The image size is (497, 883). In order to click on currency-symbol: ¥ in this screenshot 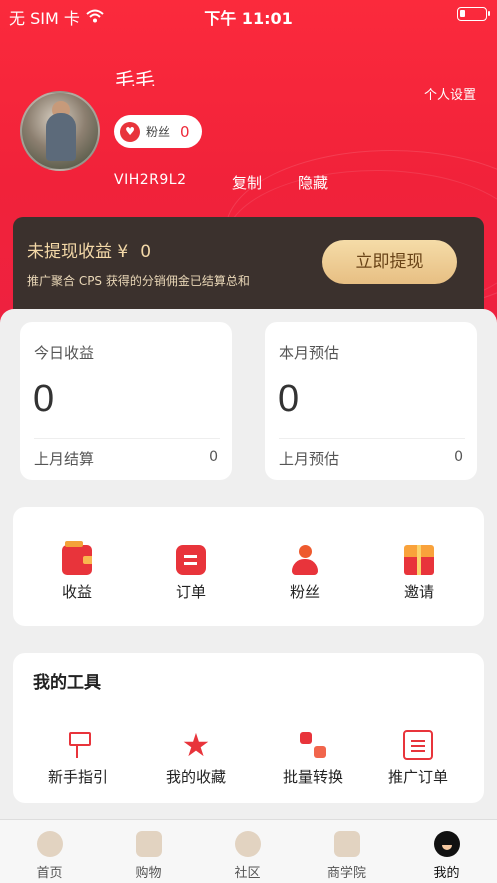, I will do `click(123, 252)`.